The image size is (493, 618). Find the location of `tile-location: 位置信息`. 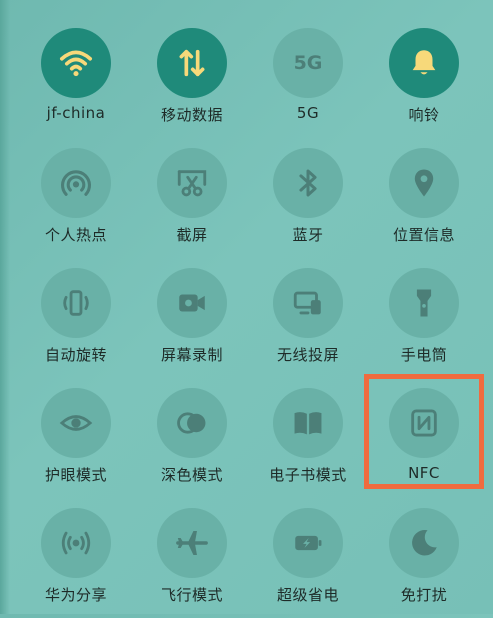

tile-location: 位置信息 is located at coordinates (424, 203).